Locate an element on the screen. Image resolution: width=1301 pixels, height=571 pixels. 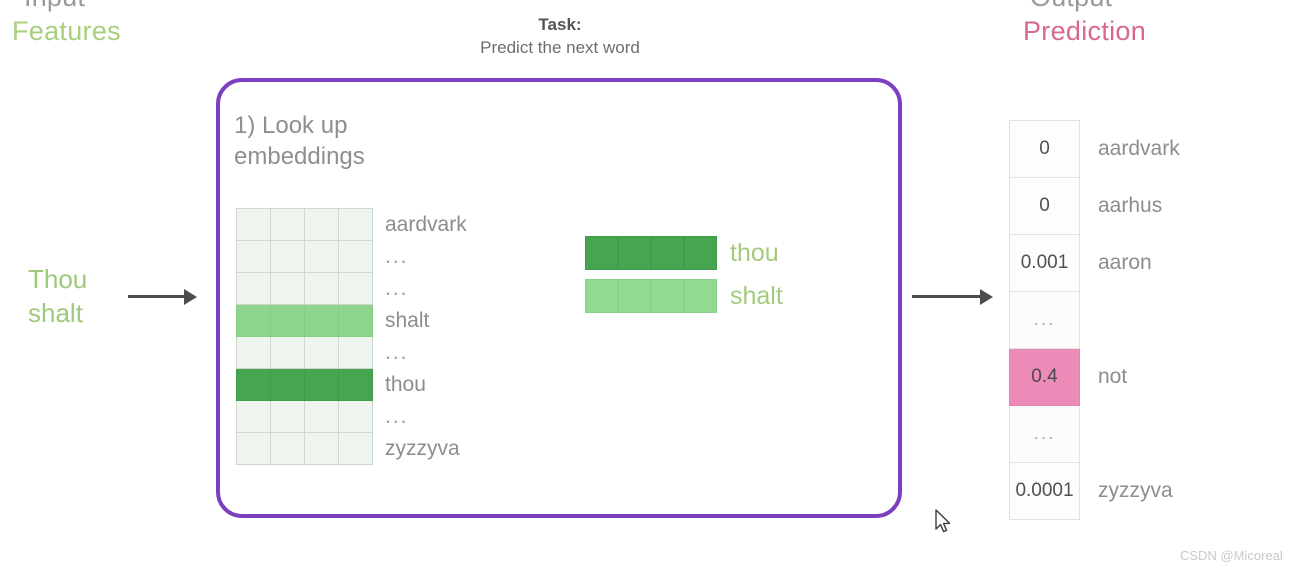
prediction-word: aardvark is located at coordinates (1139, 148).